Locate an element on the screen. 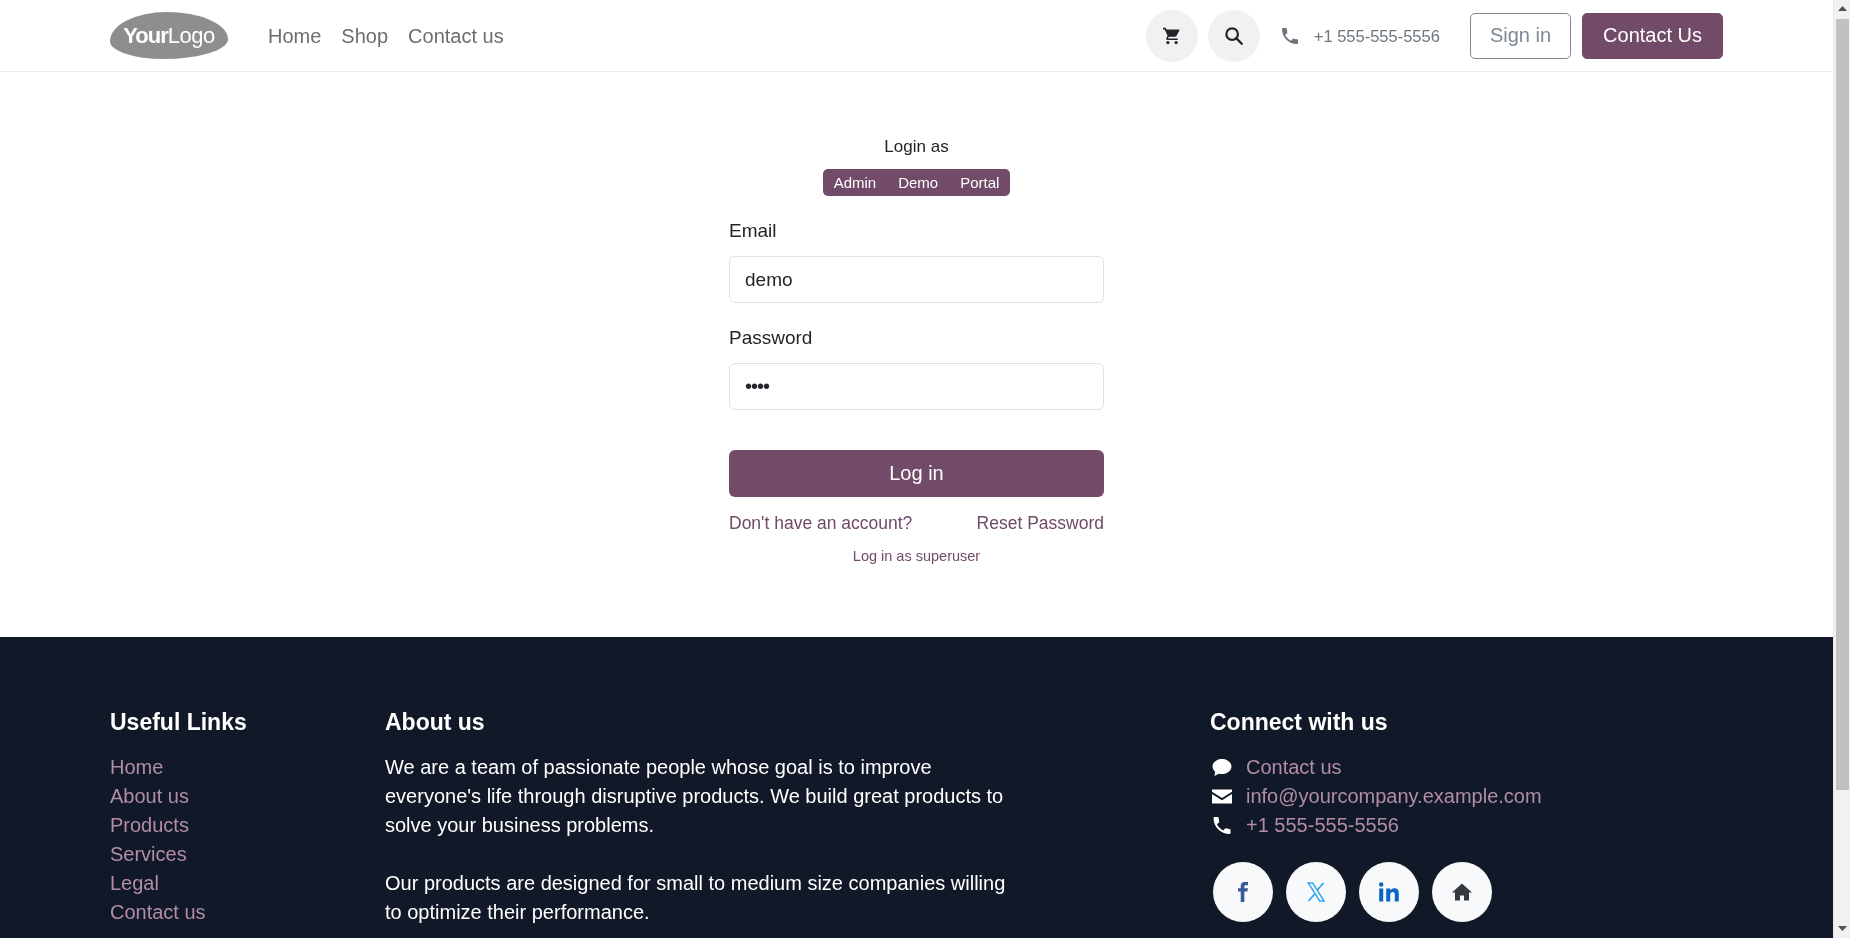  home-button is located at coordinates (1462, 892).